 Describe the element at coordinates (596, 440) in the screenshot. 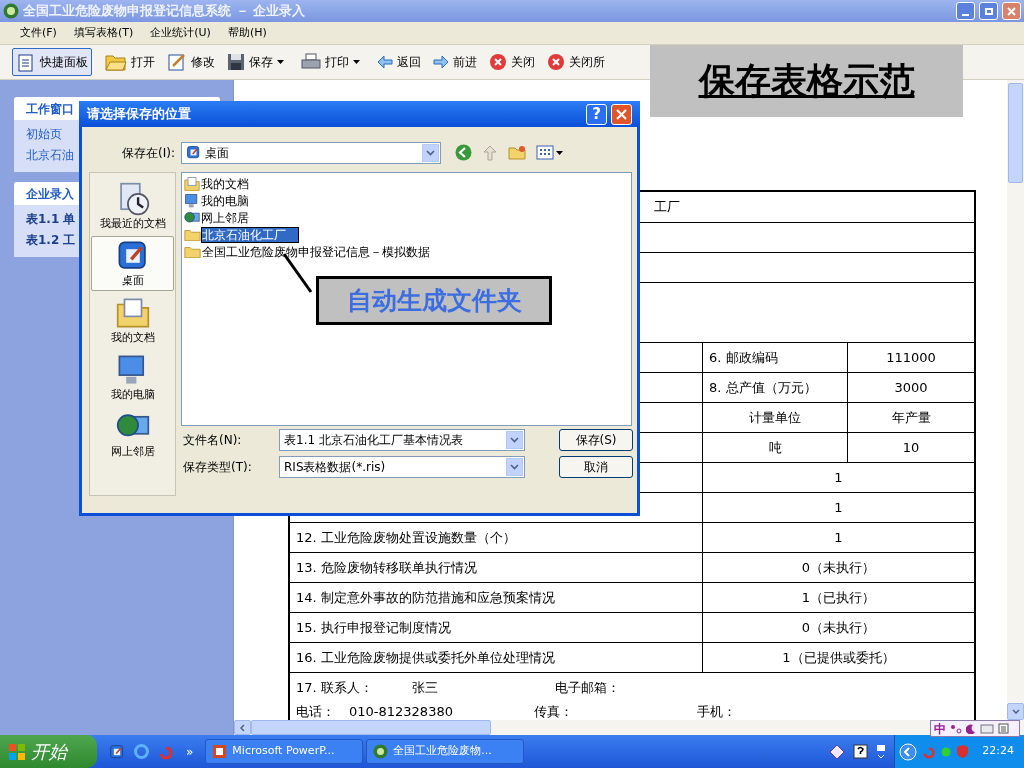

I see `save-button: 保存(S)` at that location.